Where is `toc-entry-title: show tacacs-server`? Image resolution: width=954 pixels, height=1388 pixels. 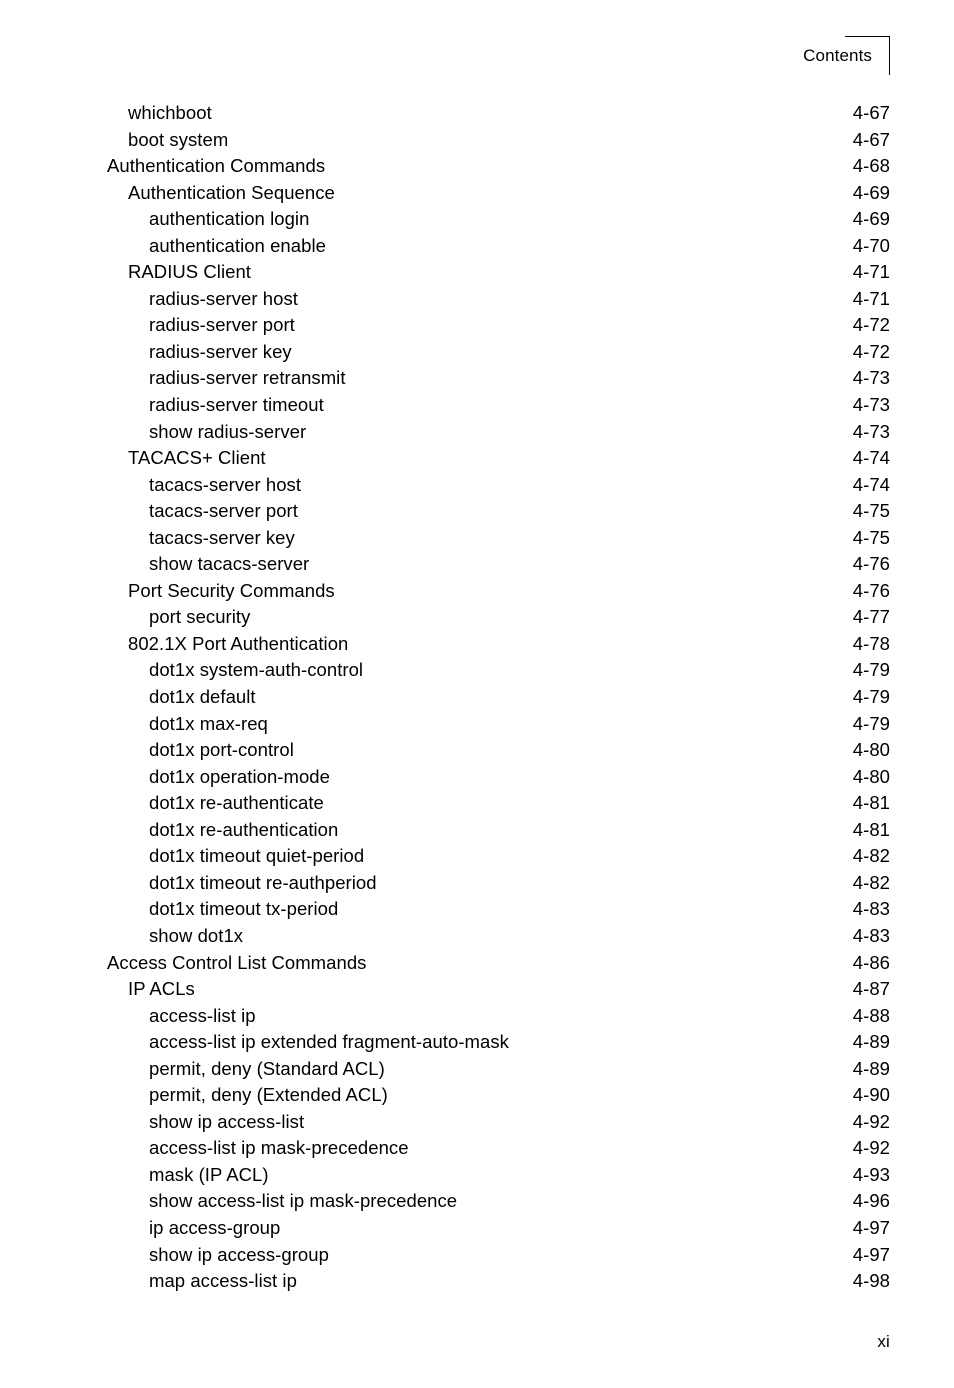 toc-entry-title: show tacacs-server is located at coordinates (229, 564).